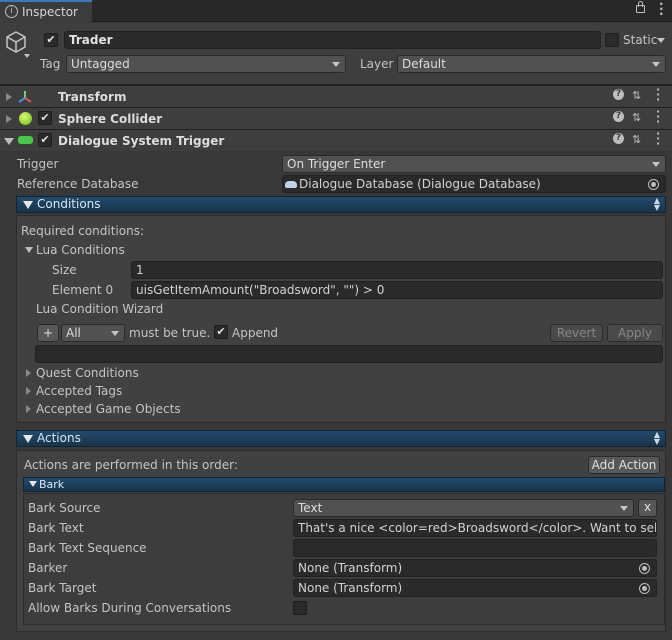 The width and height of the screenshot is (672, 640). What do you see at coordinates (25, 97) in the screenshot?
I see `transform-axes-icon` at bounding box center [25, 97].